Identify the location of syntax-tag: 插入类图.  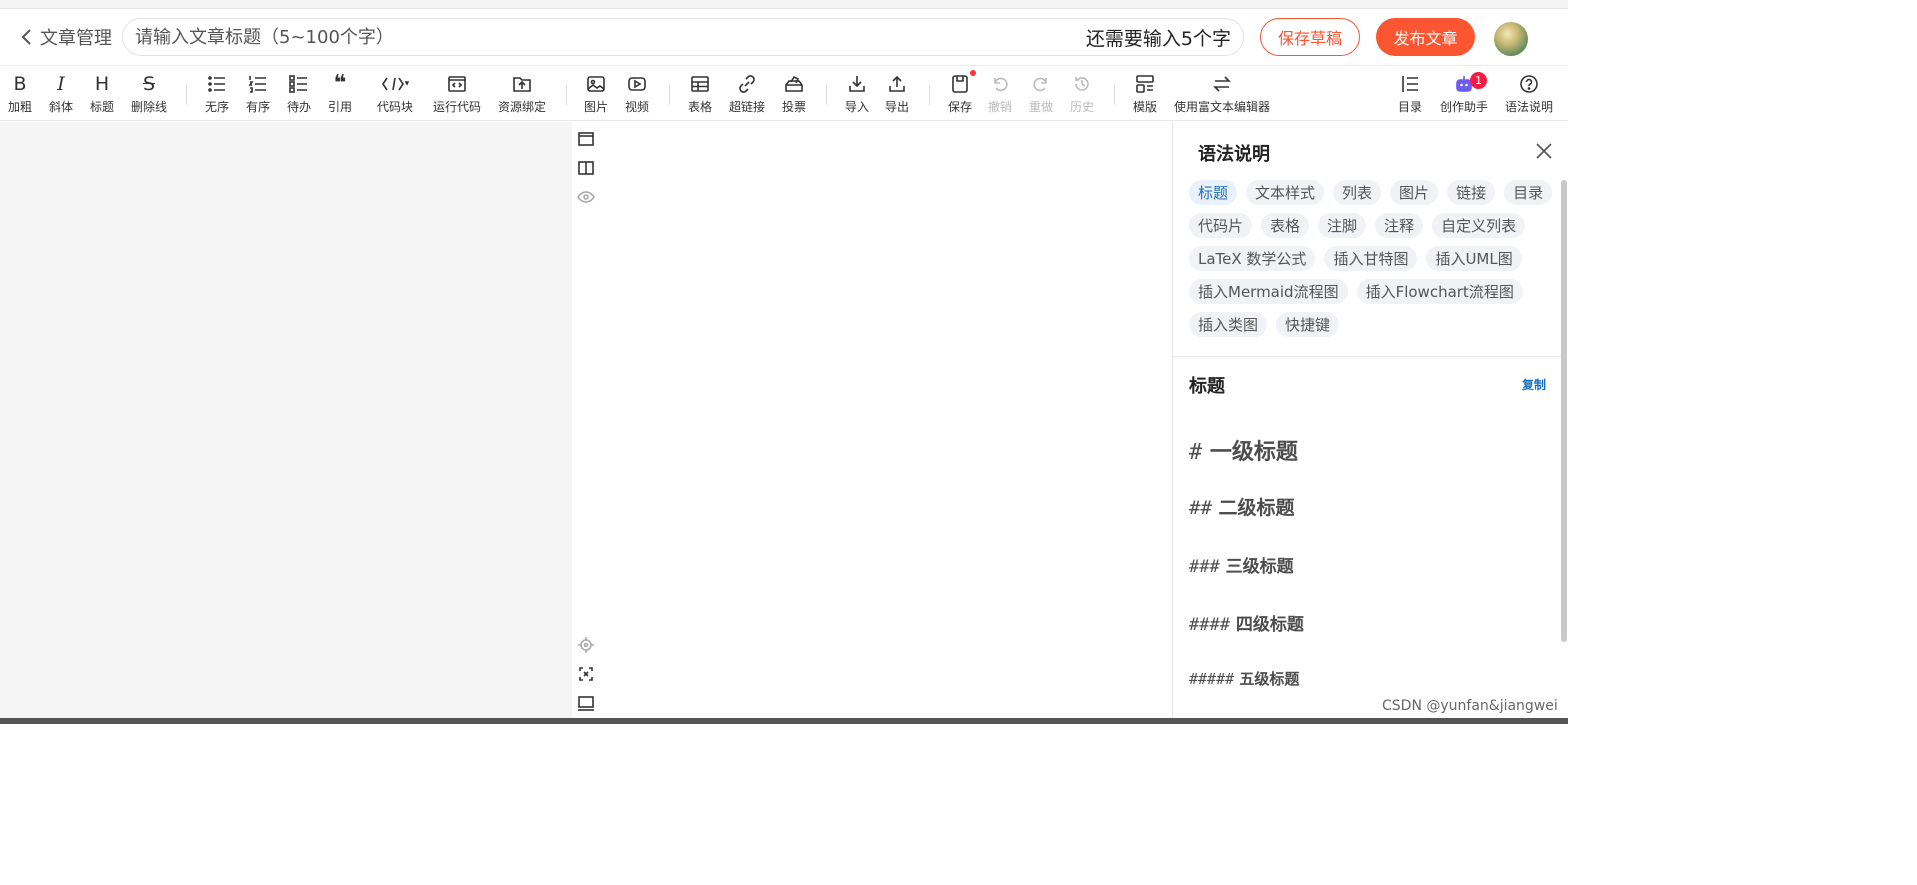
(1228, 324).